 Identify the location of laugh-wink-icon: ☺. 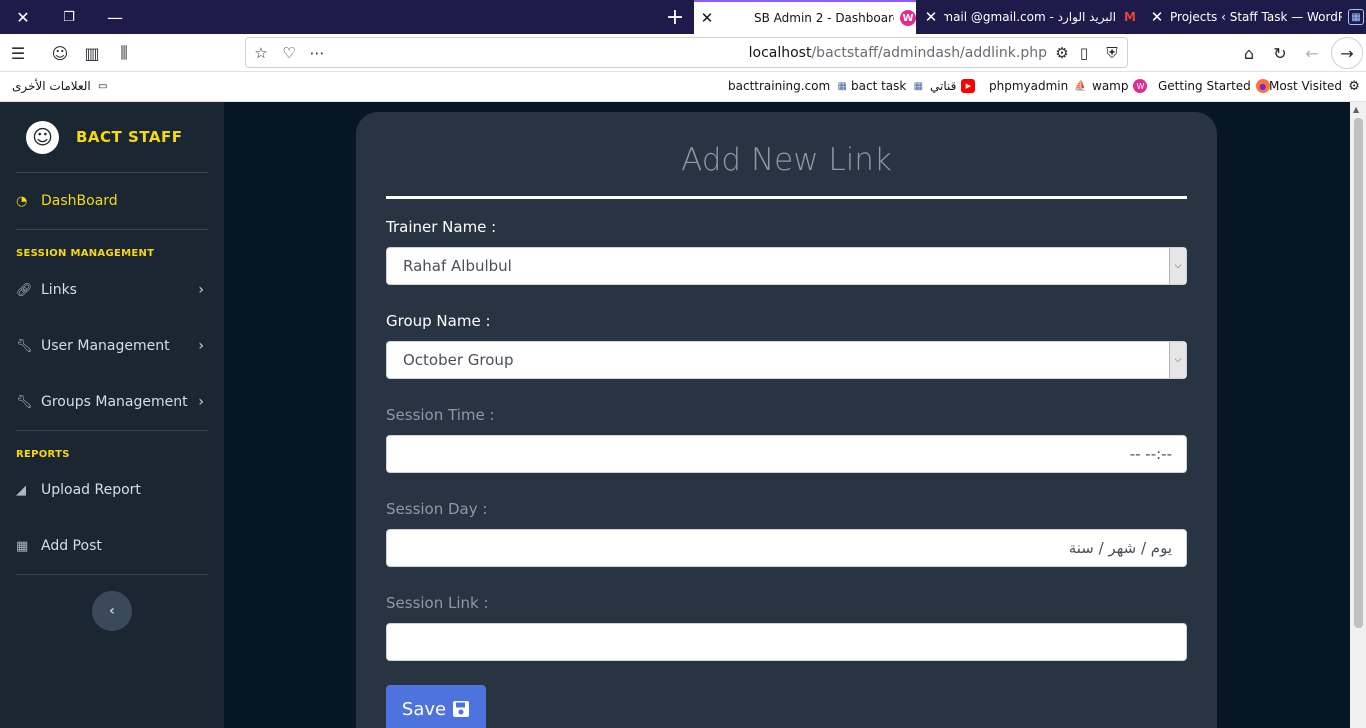
(42, 137).